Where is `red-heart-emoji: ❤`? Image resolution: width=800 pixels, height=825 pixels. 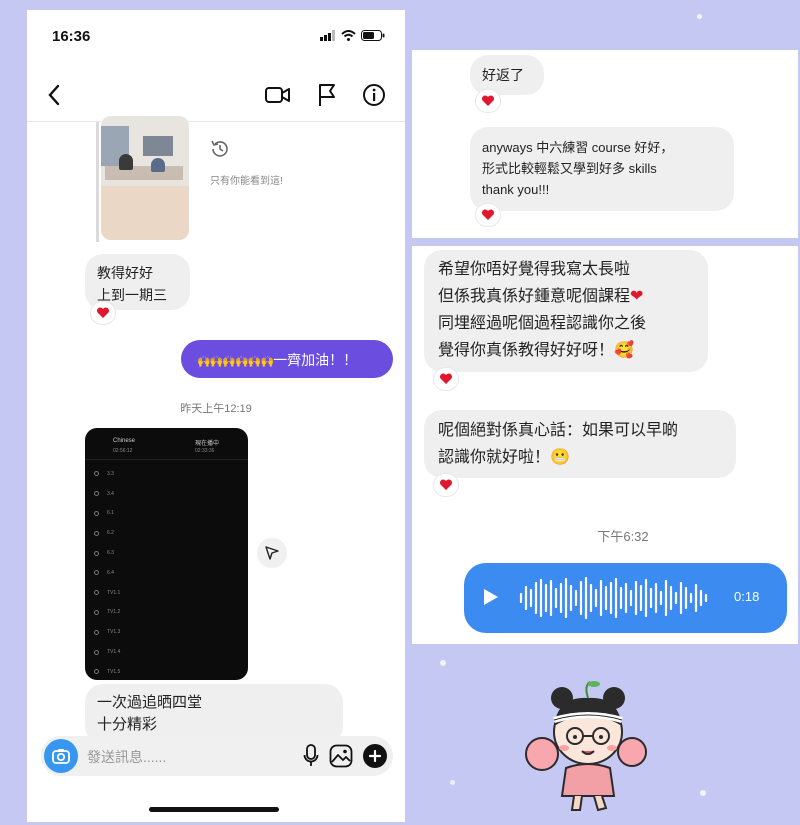 red-heart-emoji: ❤ is located at coordinates (637, 296).